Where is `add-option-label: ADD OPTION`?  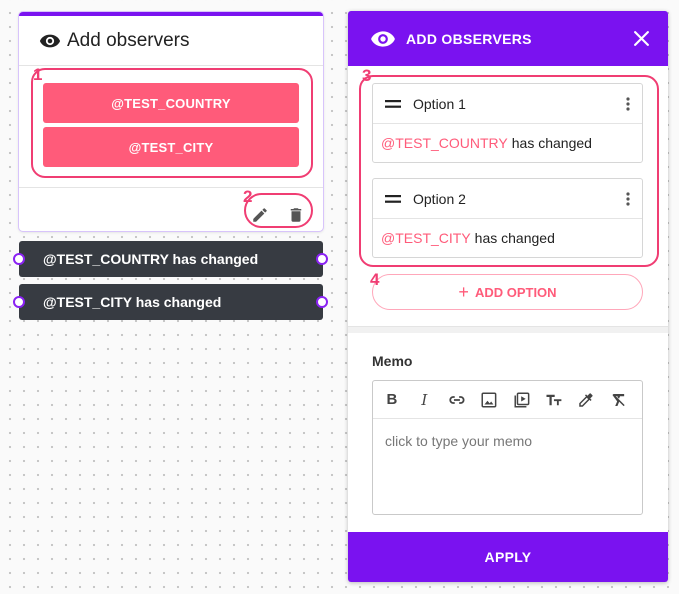
add-option-label: ADD OPTION is located at coordinates (515, 292).